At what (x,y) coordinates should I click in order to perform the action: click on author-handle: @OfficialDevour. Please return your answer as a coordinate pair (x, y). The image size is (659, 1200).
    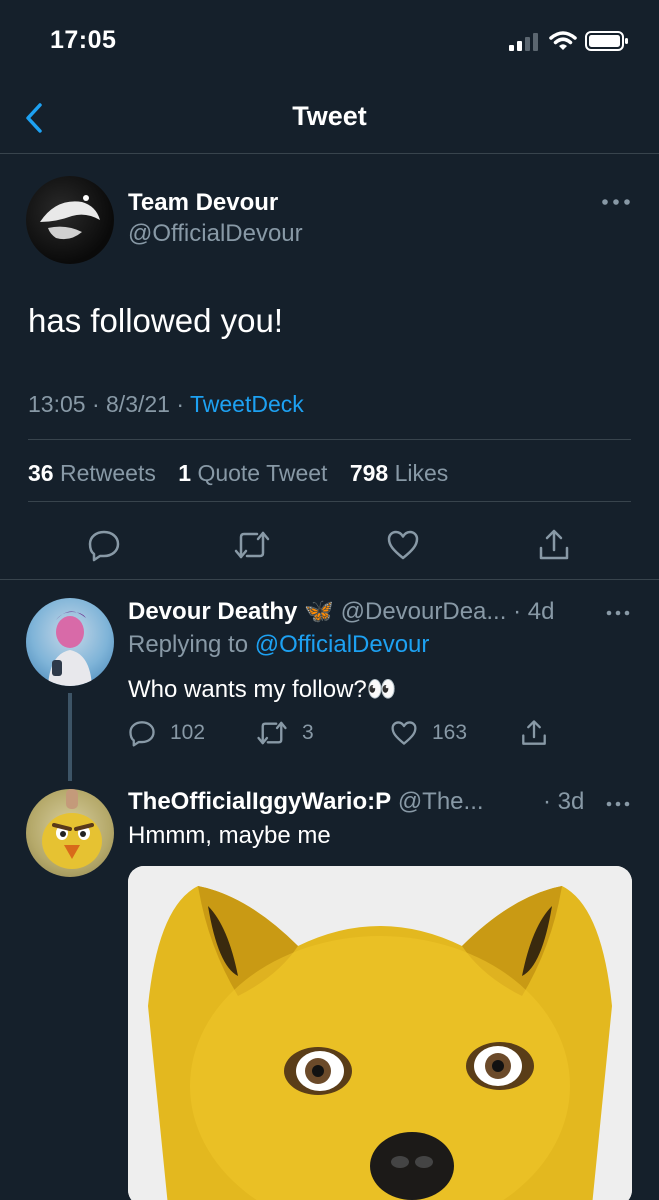
    Looking at the image, I should click on (215, 234).